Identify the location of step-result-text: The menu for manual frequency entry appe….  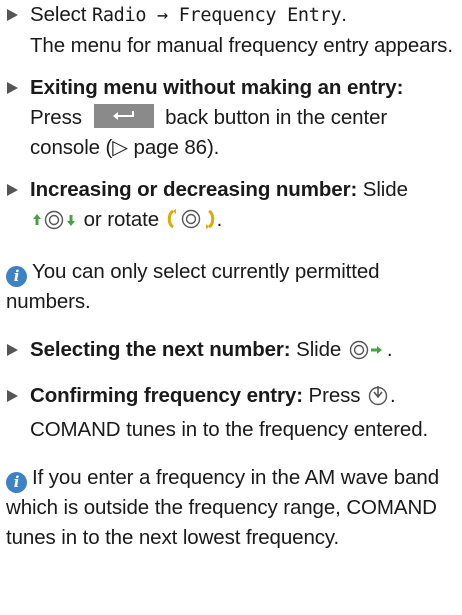
(241, 45).